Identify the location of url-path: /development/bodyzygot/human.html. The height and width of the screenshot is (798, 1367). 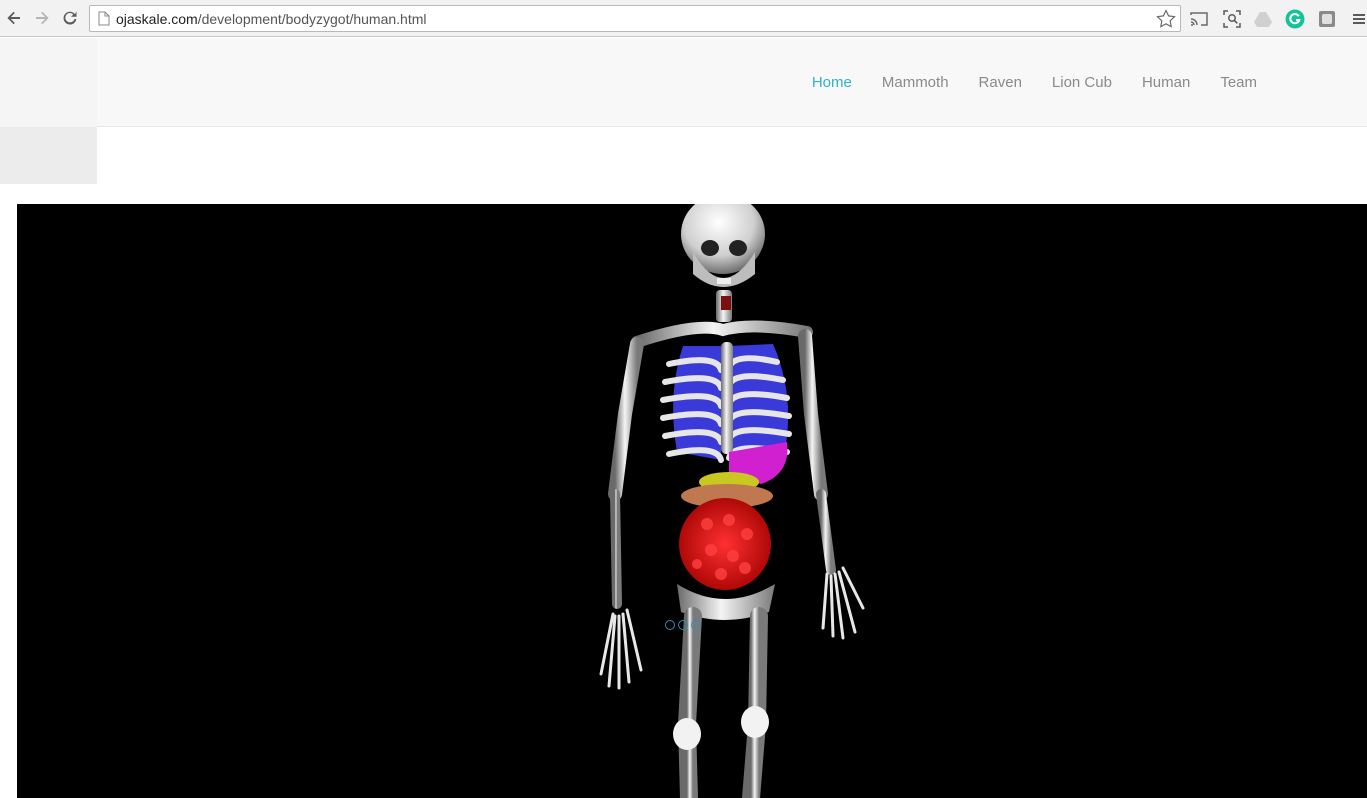
(312, 19).